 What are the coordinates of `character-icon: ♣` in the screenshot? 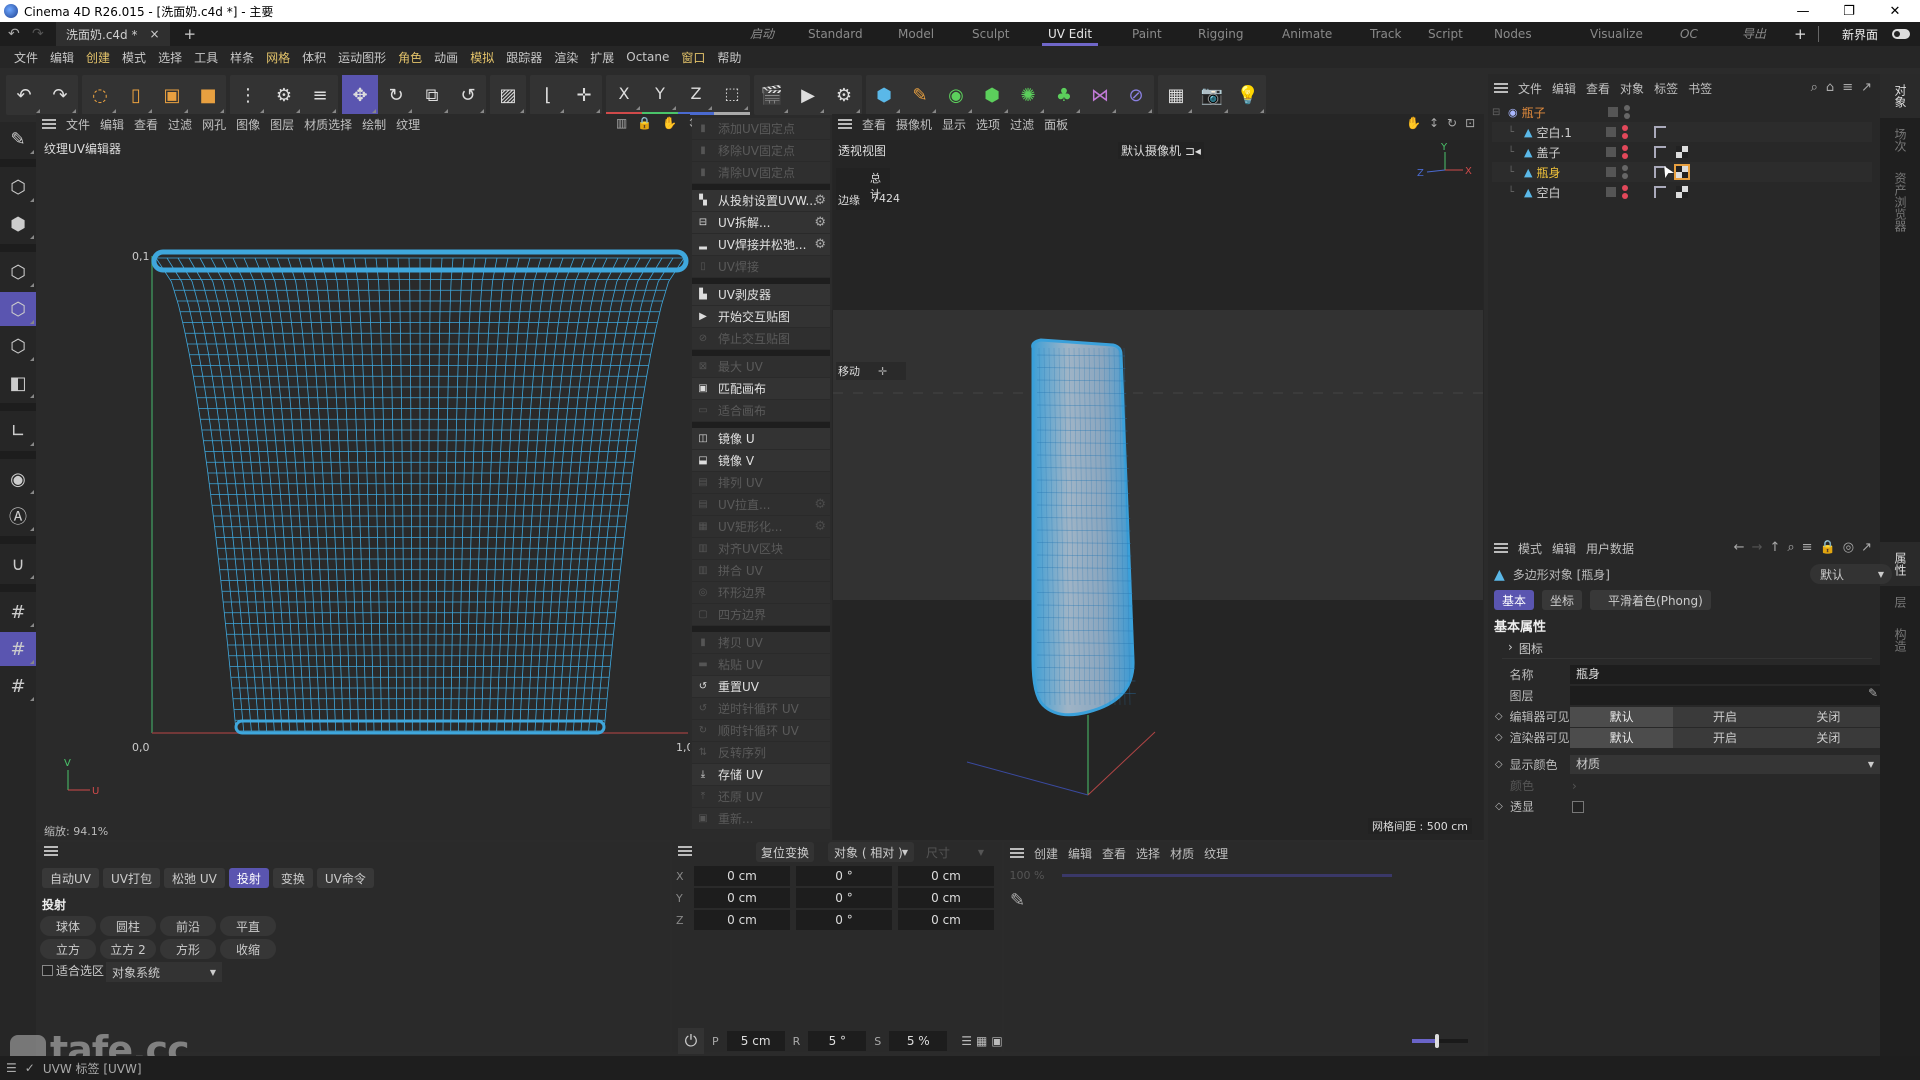 It's located at (1064, 95).